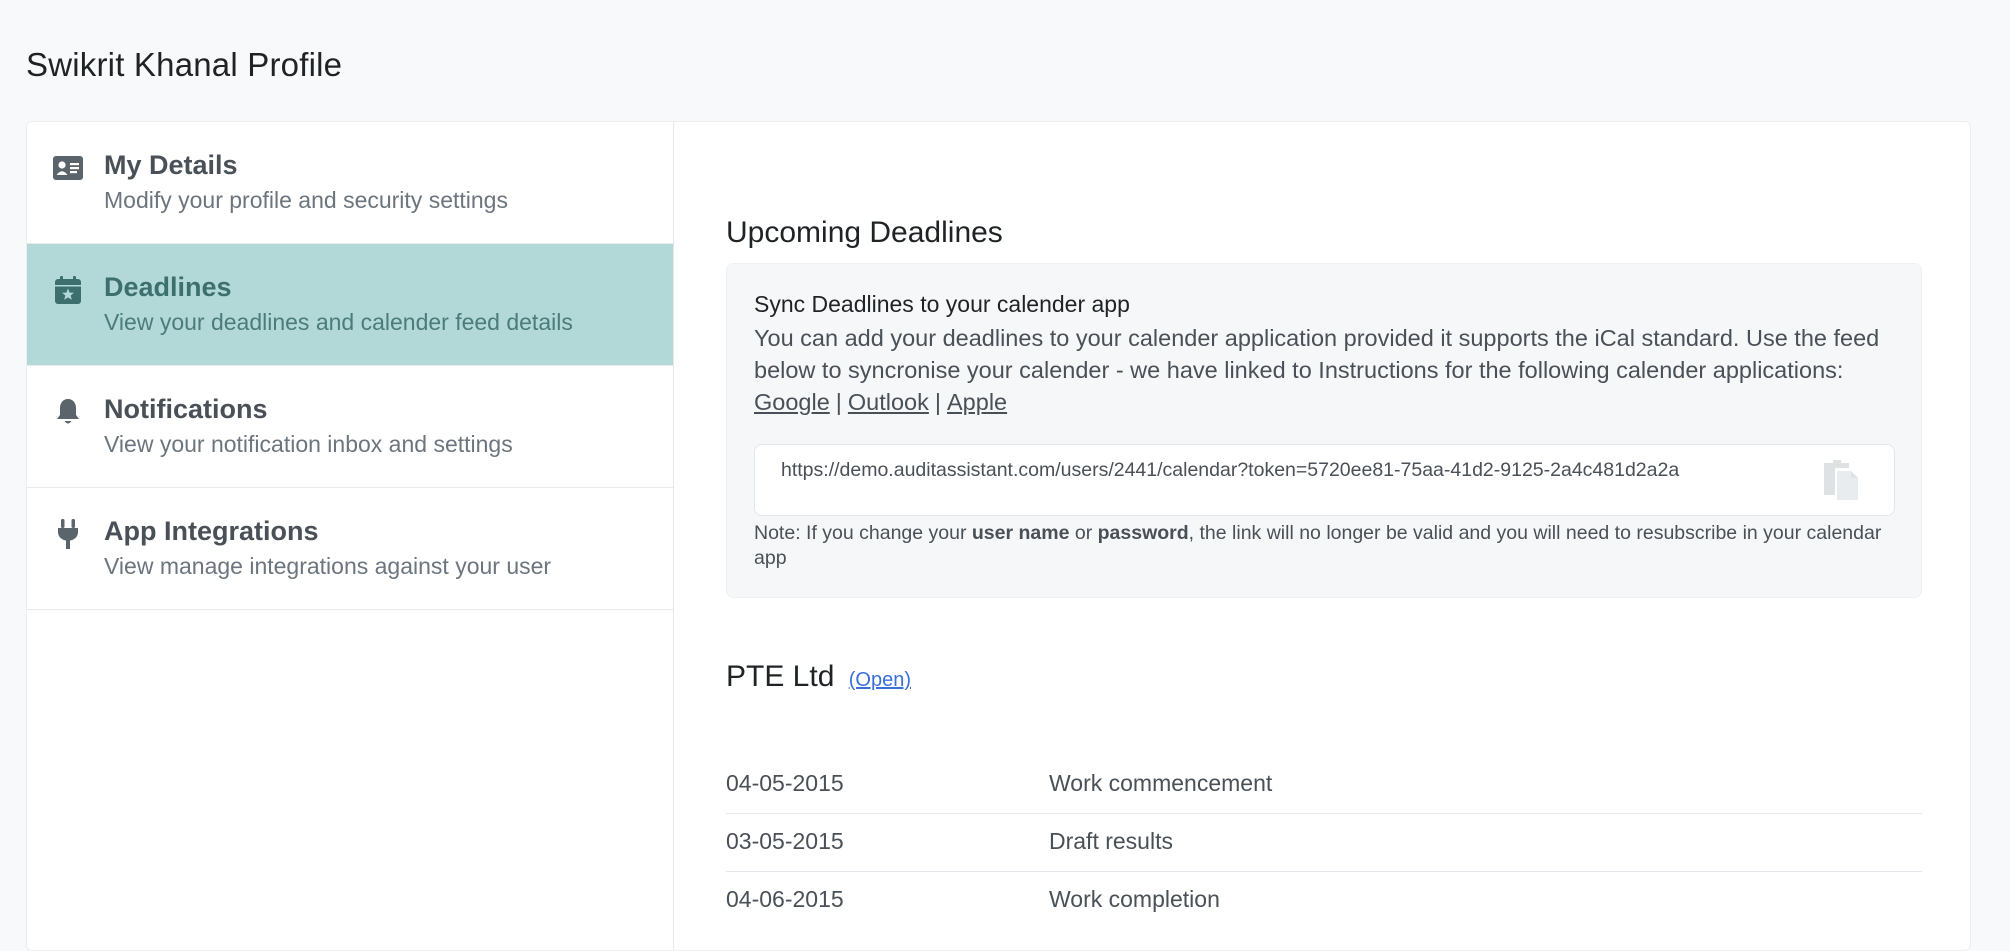 This screenshot has width=2010, height=951. What do you see at coordinates (792, 402) in the screenshot?
I see `google-instructions-link: Google` at bounding box center [792, 402].